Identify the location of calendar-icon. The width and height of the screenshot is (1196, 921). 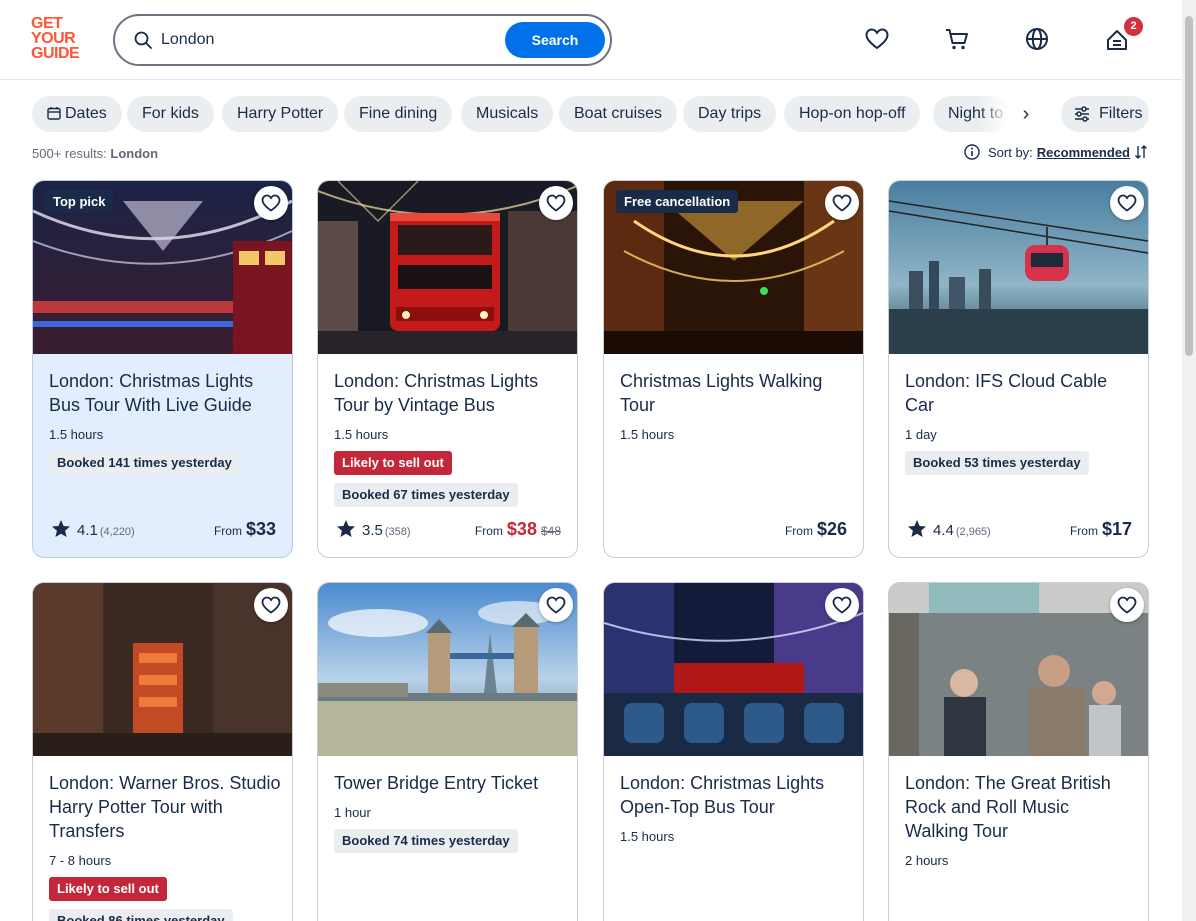
(54, 113).